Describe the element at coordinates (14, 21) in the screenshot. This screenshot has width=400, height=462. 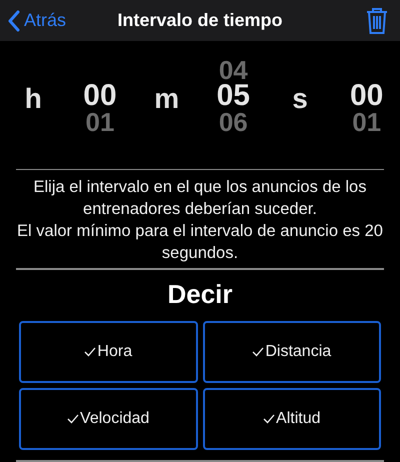
I see `chevron-left-icon` at that location.